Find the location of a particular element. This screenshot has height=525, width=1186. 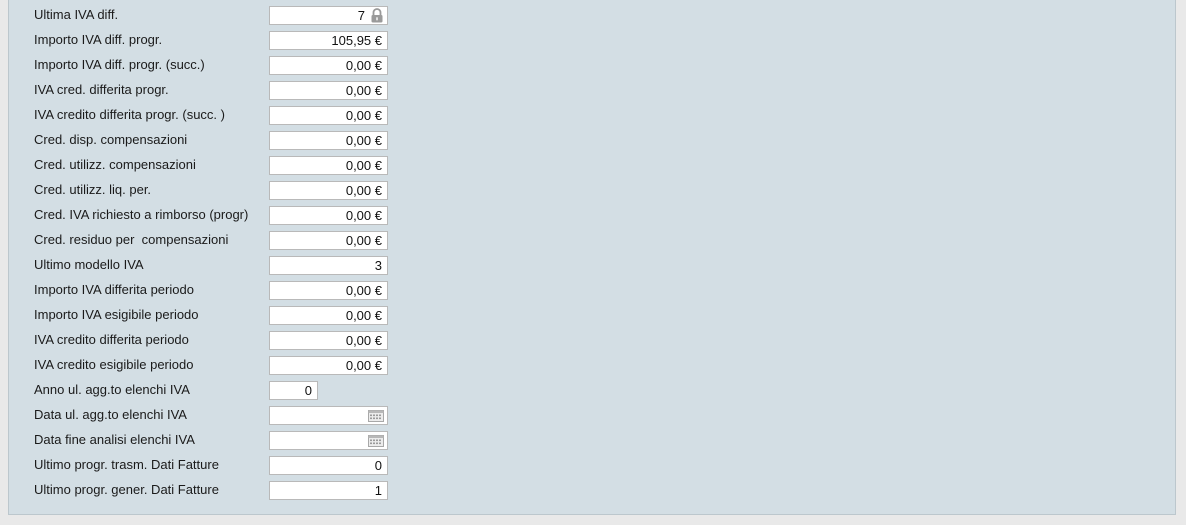

importo-iva-esigibile-periodo-input: 0,00 € is located at coordinates (328, 315).